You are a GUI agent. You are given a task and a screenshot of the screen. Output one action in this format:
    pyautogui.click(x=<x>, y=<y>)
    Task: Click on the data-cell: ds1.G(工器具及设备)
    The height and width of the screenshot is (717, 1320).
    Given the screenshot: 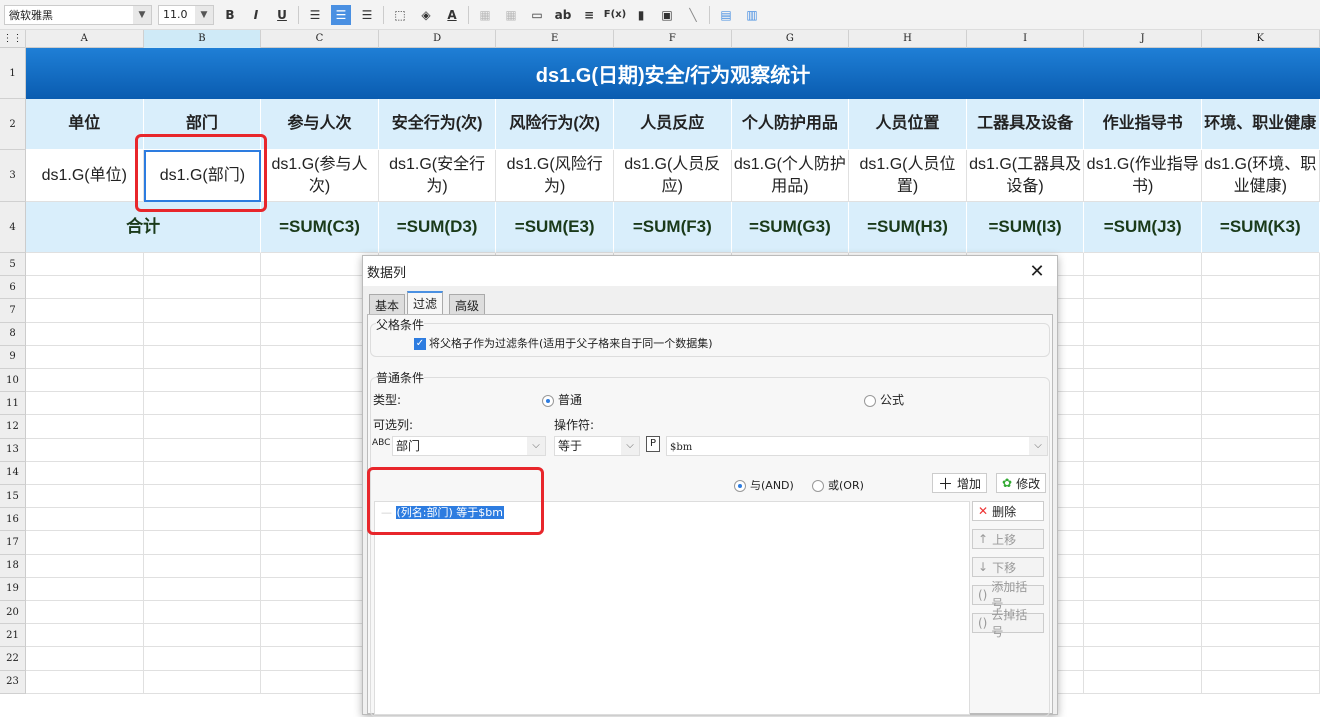 What is the action you would take?
    pyautogui.click(x=1025, y=176)
    